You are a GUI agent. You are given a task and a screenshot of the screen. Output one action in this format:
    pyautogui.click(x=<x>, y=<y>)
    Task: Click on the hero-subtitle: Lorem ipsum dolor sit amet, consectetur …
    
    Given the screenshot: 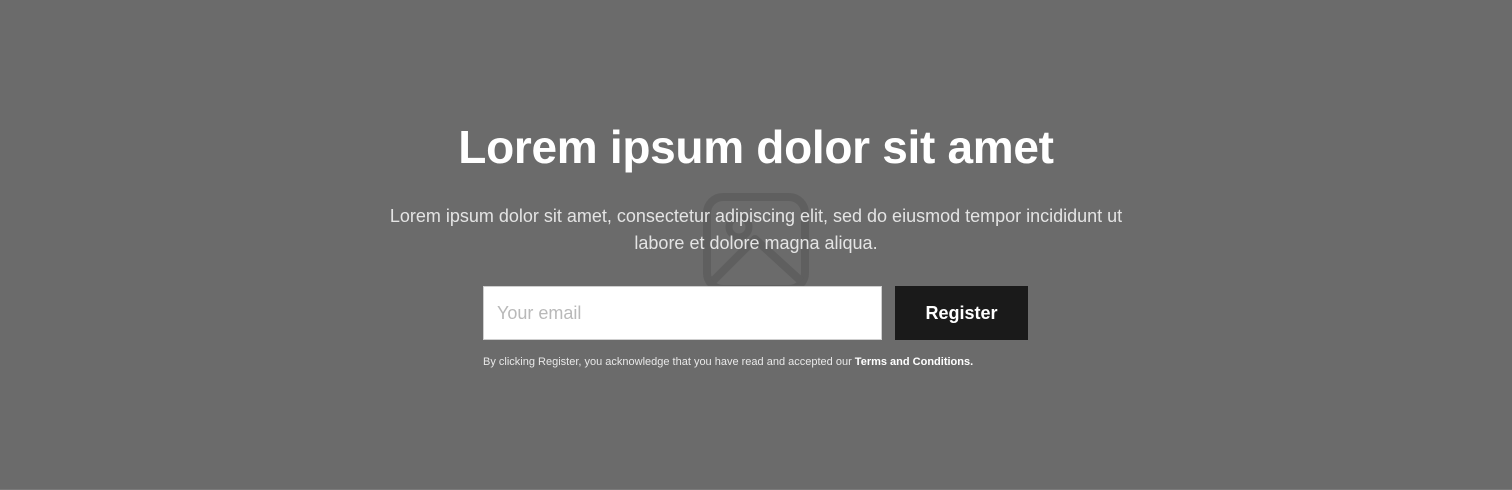 What is the action you would take?
    pyautogui.click(x=756, y=229)
    